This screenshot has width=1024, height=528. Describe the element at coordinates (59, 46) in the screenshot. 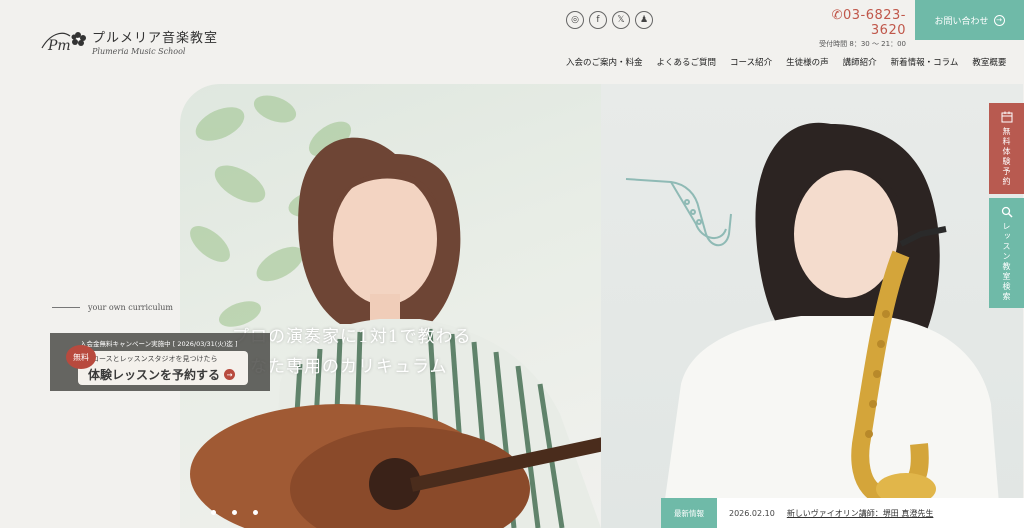

I see `svg-text: Pm` at that location.